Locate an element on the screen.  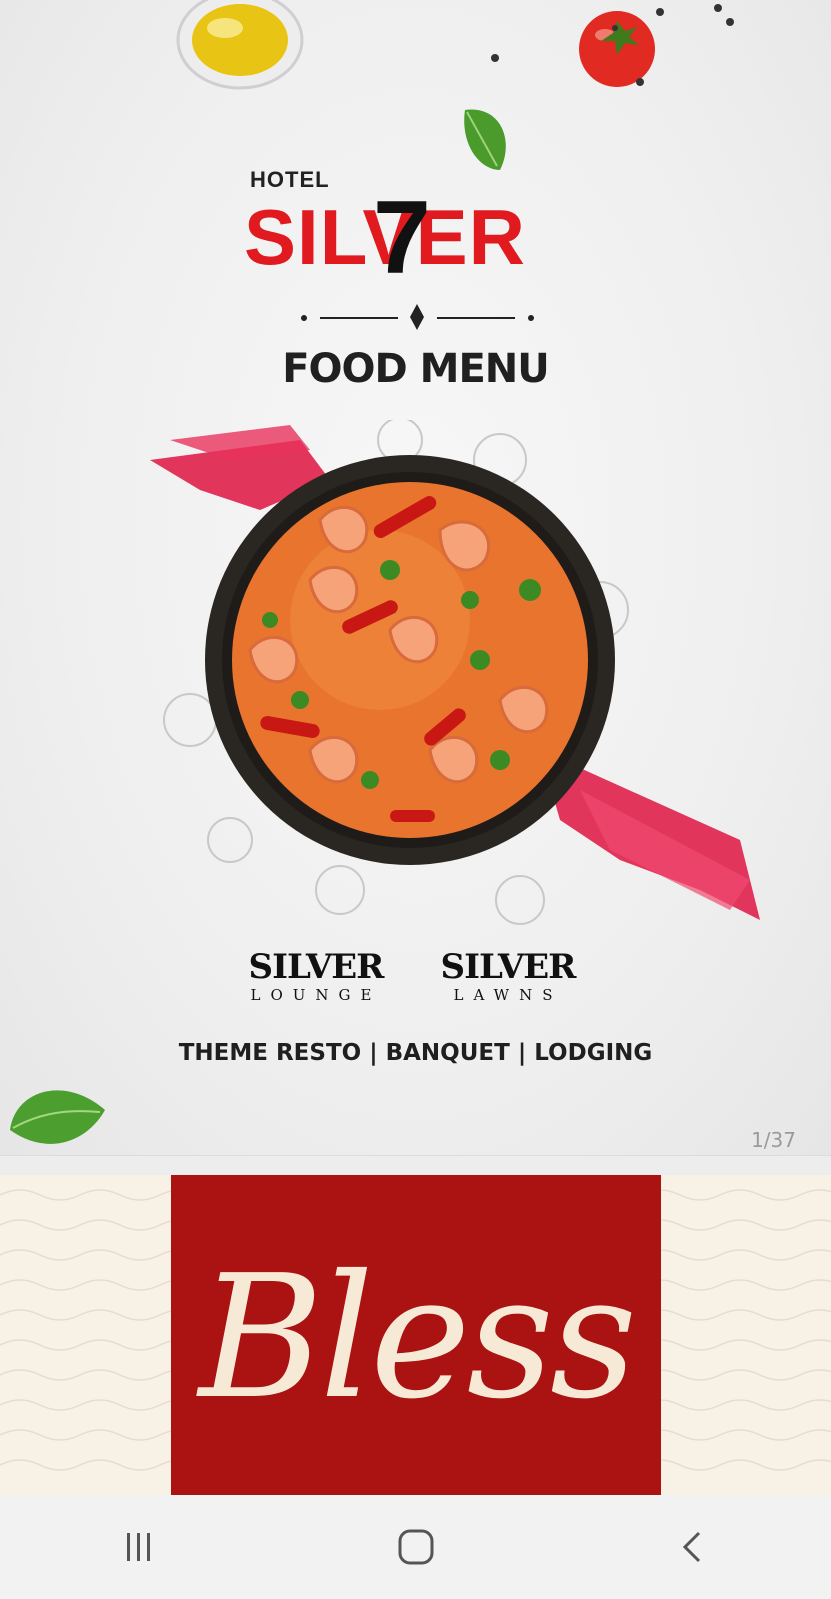
ornament-divider-icon is located at coordinates (417, 317).